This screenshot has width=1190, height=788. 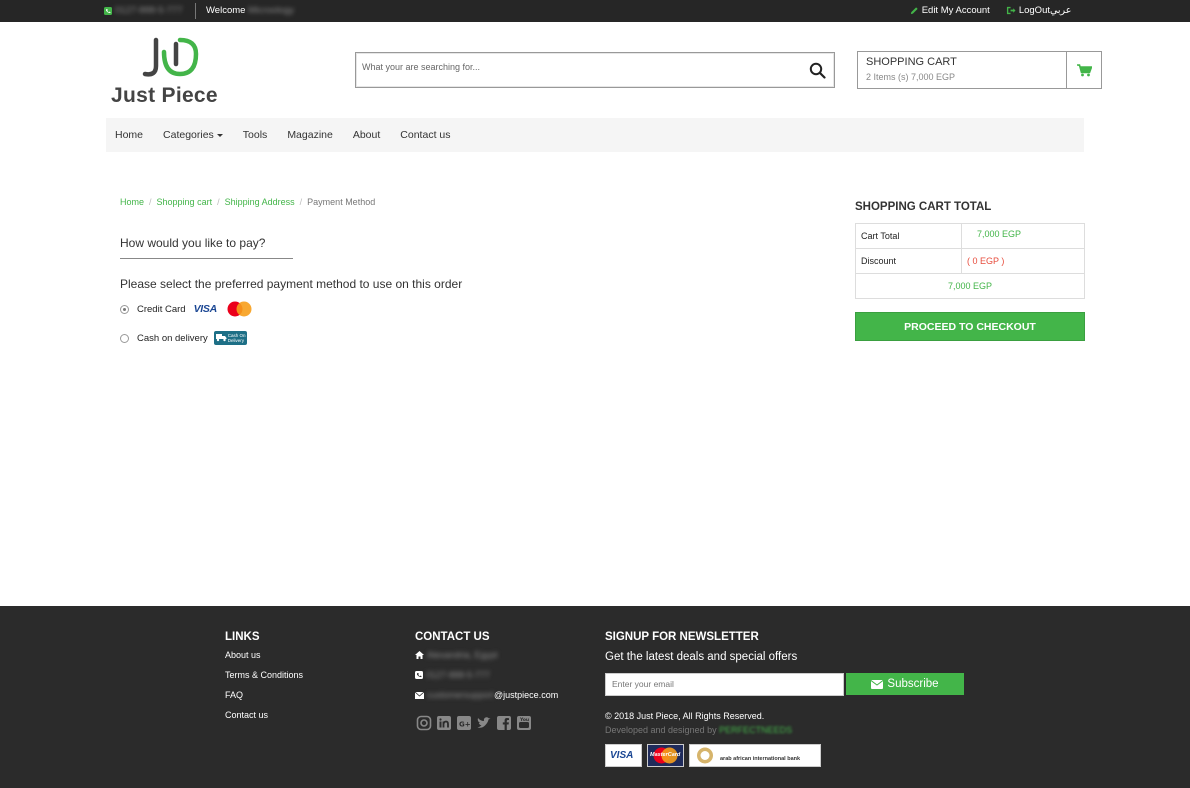 What do you see at coordinates (908, 236) in the screenshot?
I see `cart-total-label: Cart Total` at bounding box center [908, 236].